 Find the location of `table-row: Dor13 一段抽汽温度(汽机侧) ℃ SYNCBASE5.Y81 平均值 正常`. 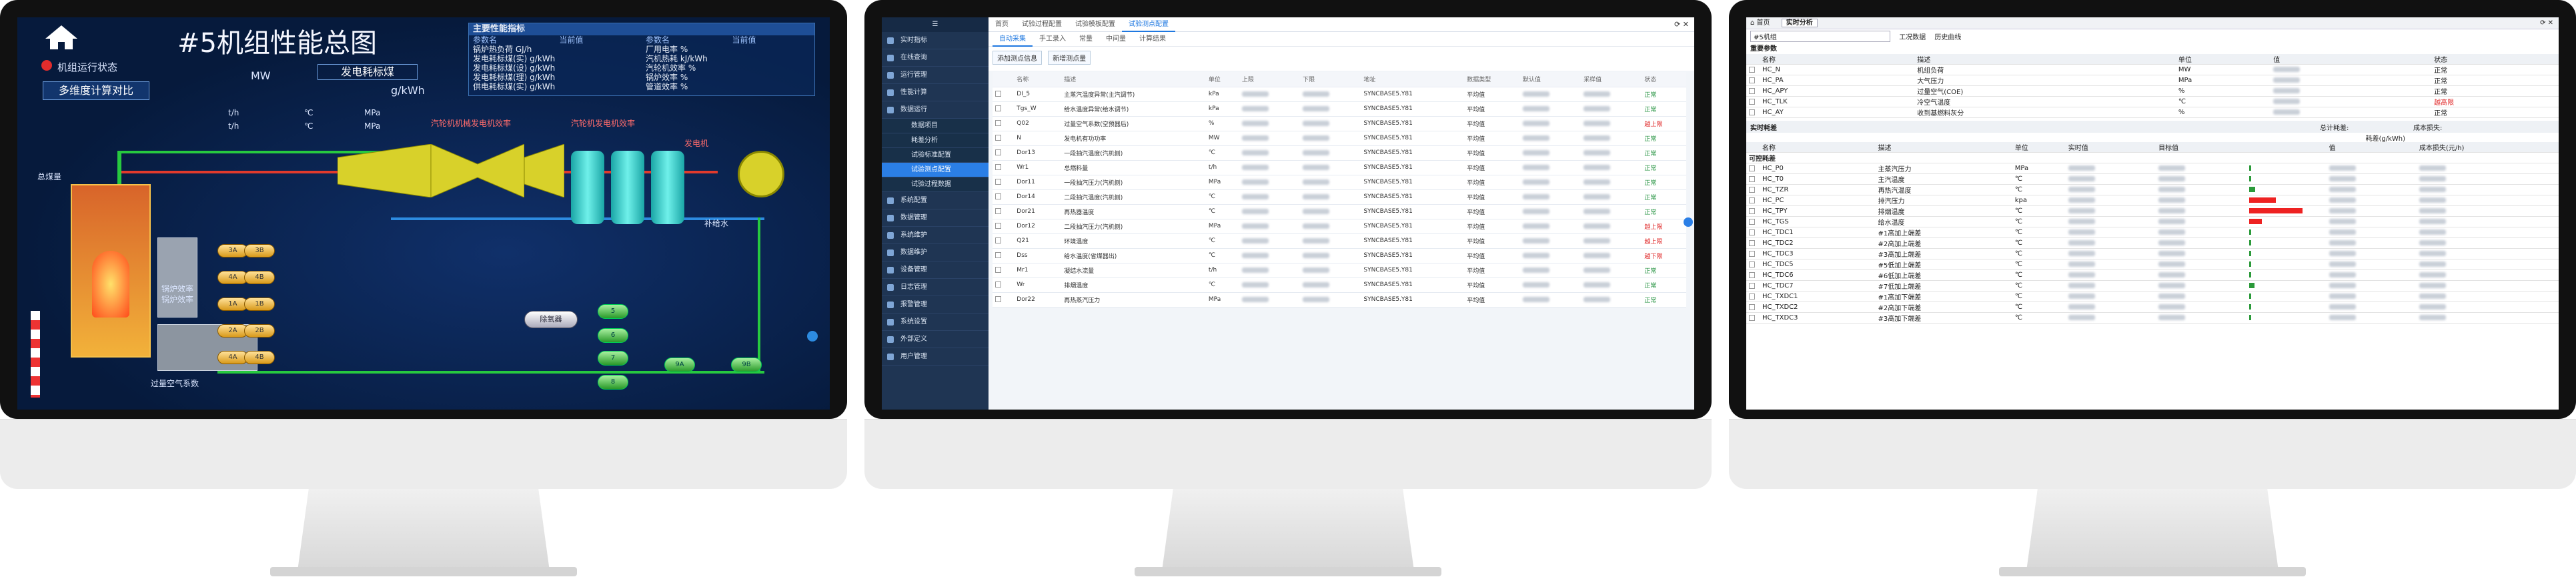

table-row: Dor13 一段抽汽温度(汽机侧) ℃ SYNCBASE5.Y81 平均值 正常 is located at coordinates (1340, 153).